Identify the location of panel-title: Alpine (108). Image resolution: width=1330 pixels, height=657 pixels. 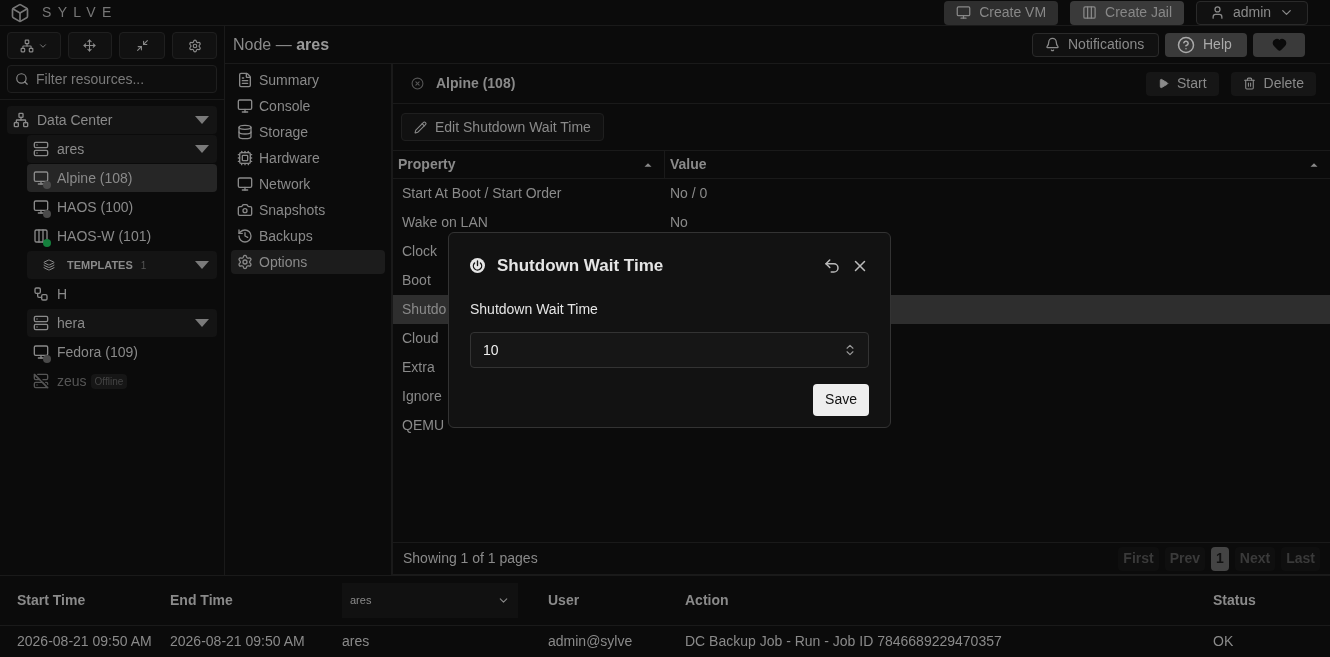
(476, 83).